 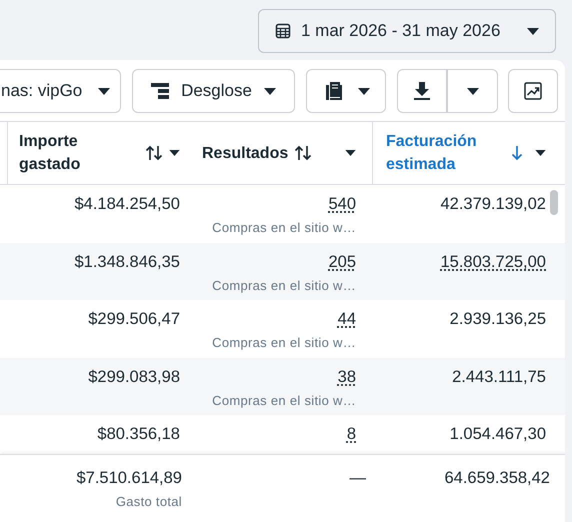 What do you see at coordinates (342, 204) in the screenshot?
I see `table-cell-text: 540` at bounding box center [342, 204].